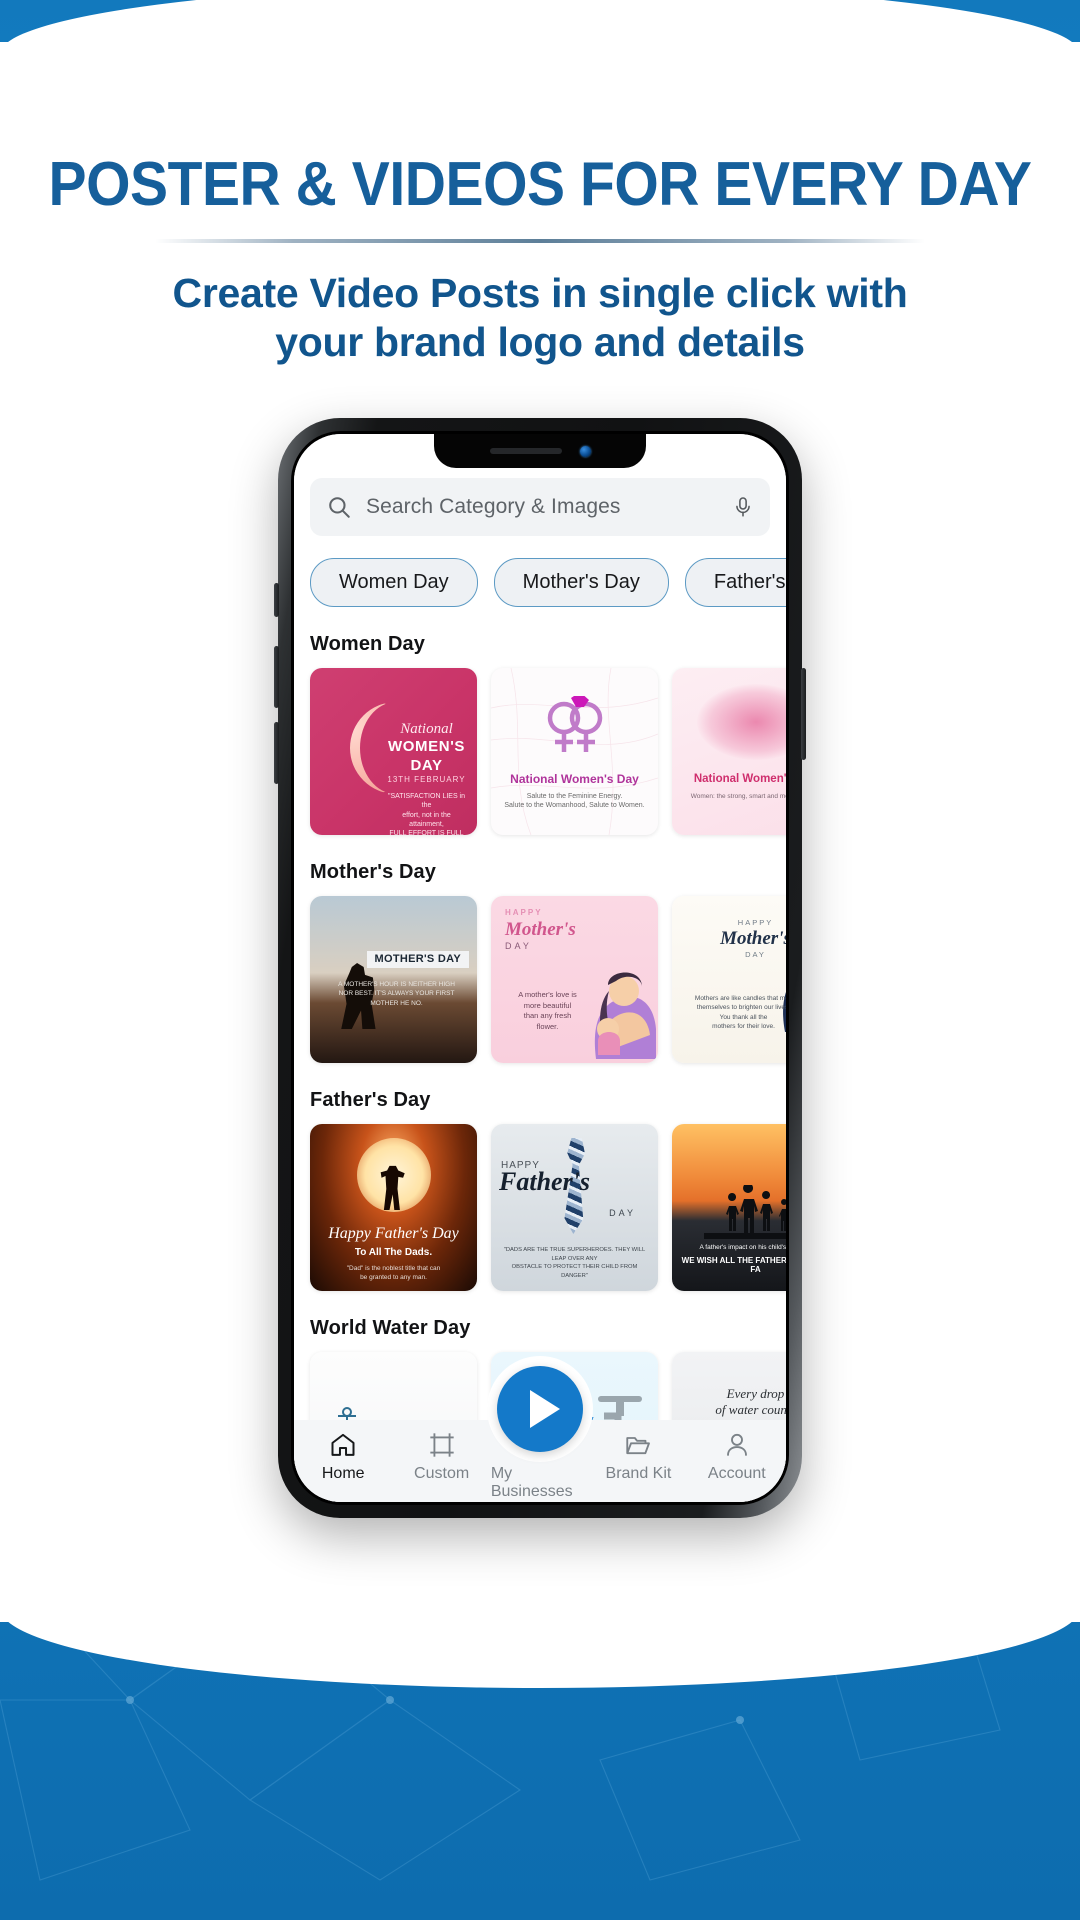 Image resolution: width=1080 pixels, height=1920 pixels. What do you see at coordinates (426, 779) in the screenshot?
I see `card-date: 13TH FEBRUARY` at bounding box center [426, 779].